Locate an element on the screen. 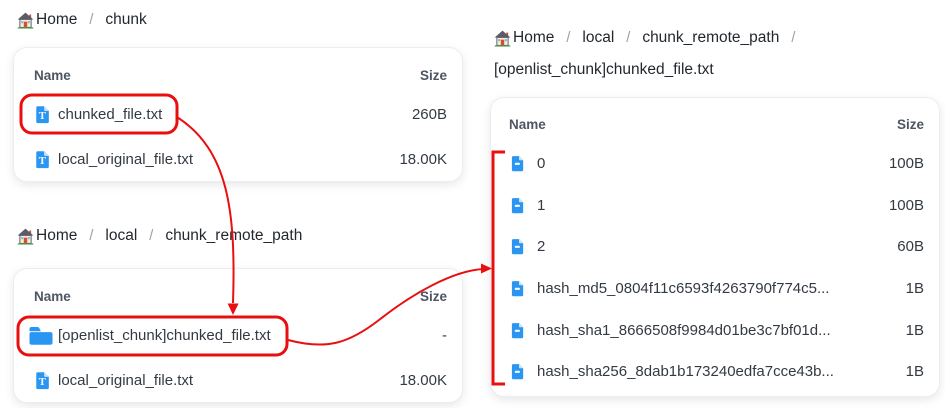  file-row-chunk-1: 1 100B is located at coordinates (716, 206).